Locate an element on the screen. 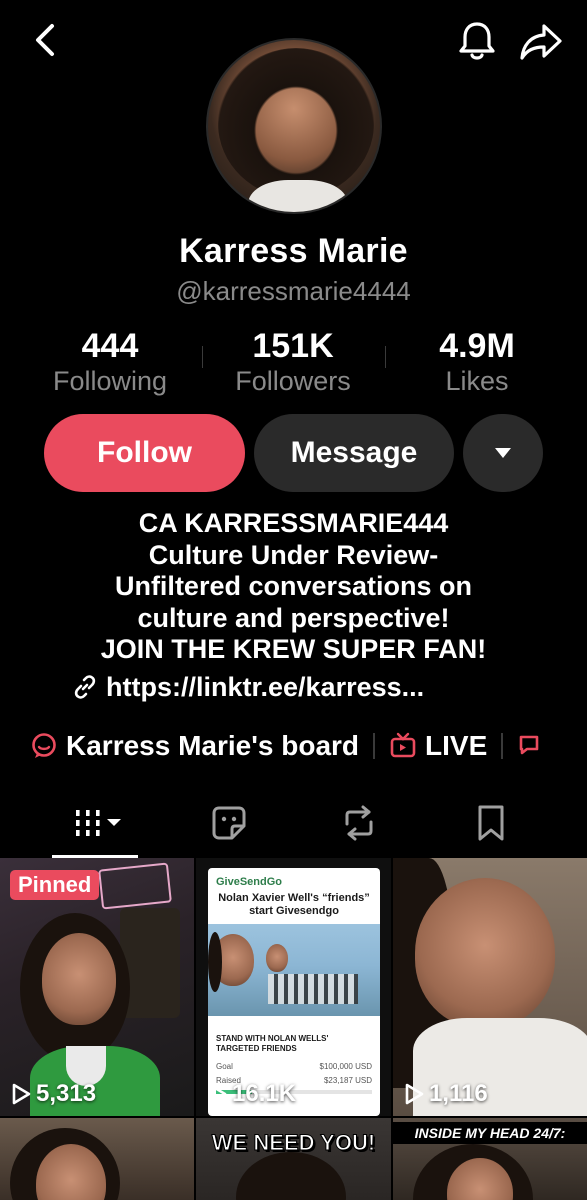 Image resolution: width=587 pixels, height=1200 pixels. view-count: 5,313 is located at coordinates (53, 1094).